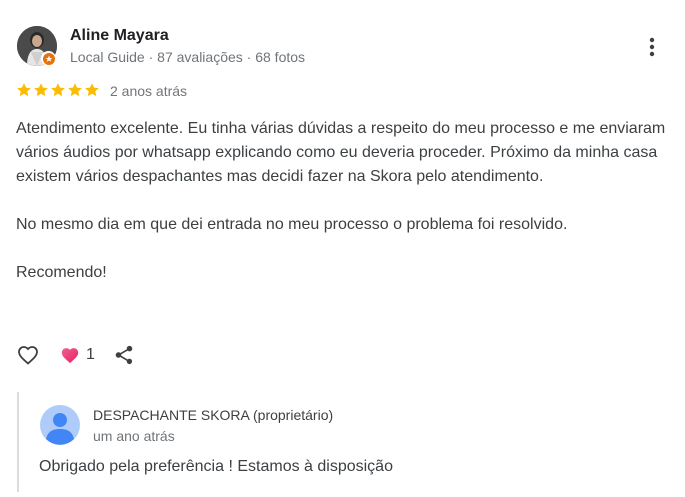  I want to click on reaction-count: 1, so click(90, 354).